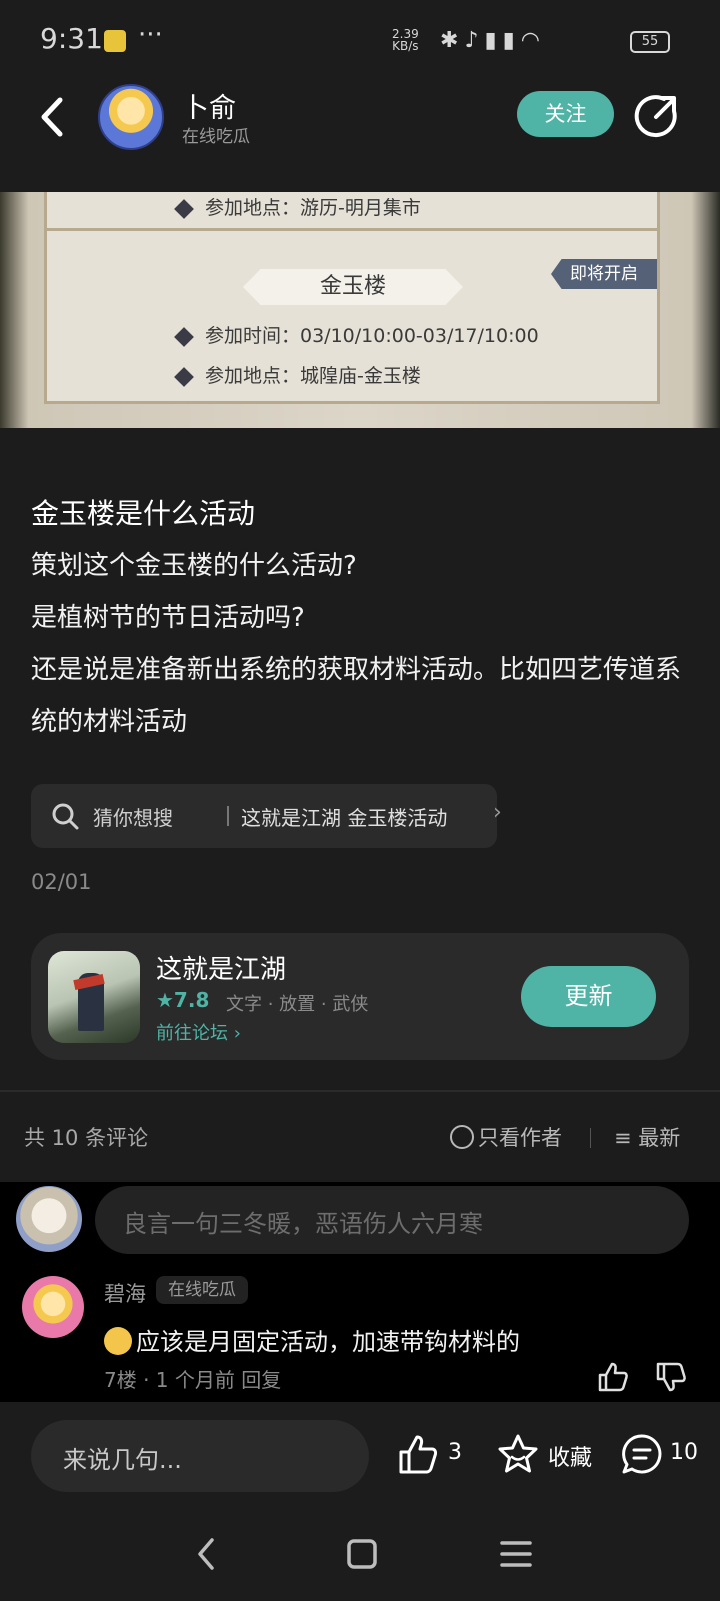 This screenshot has height=1601, width=720. What do you see at coordinates (360, 40) in the screenshot?
I see `status-bar: 9:31 ··· 2.39 KB/s ✱♪▮▮◠ 55` at bounding box center [360, 40].